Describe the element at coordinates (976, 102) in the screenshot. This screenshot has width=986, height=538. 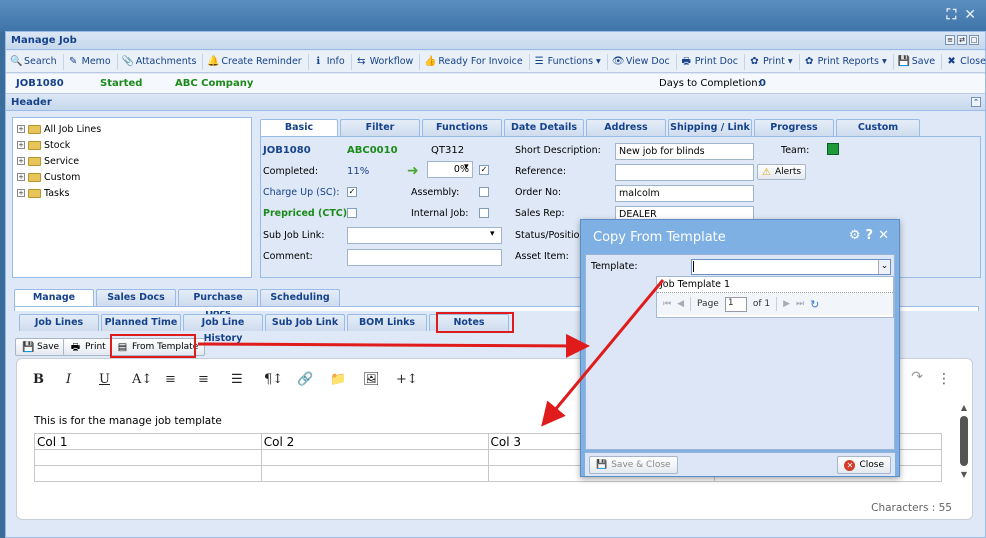
I see `collapse-icon: ⌃` at that location.